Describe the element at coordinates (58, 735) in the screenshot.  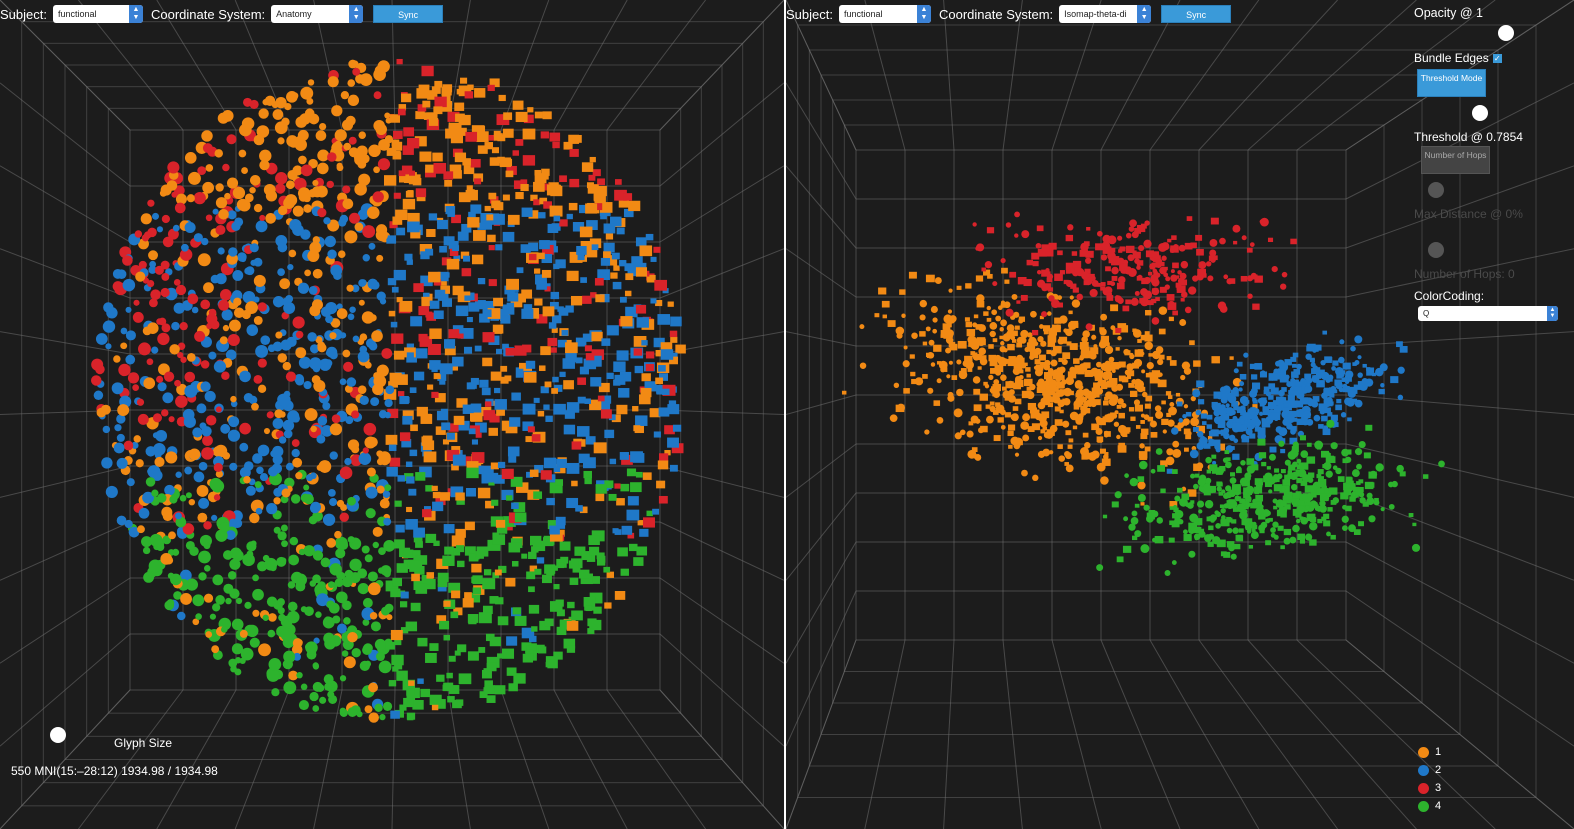
I see `glyph-size-slider` at that location.